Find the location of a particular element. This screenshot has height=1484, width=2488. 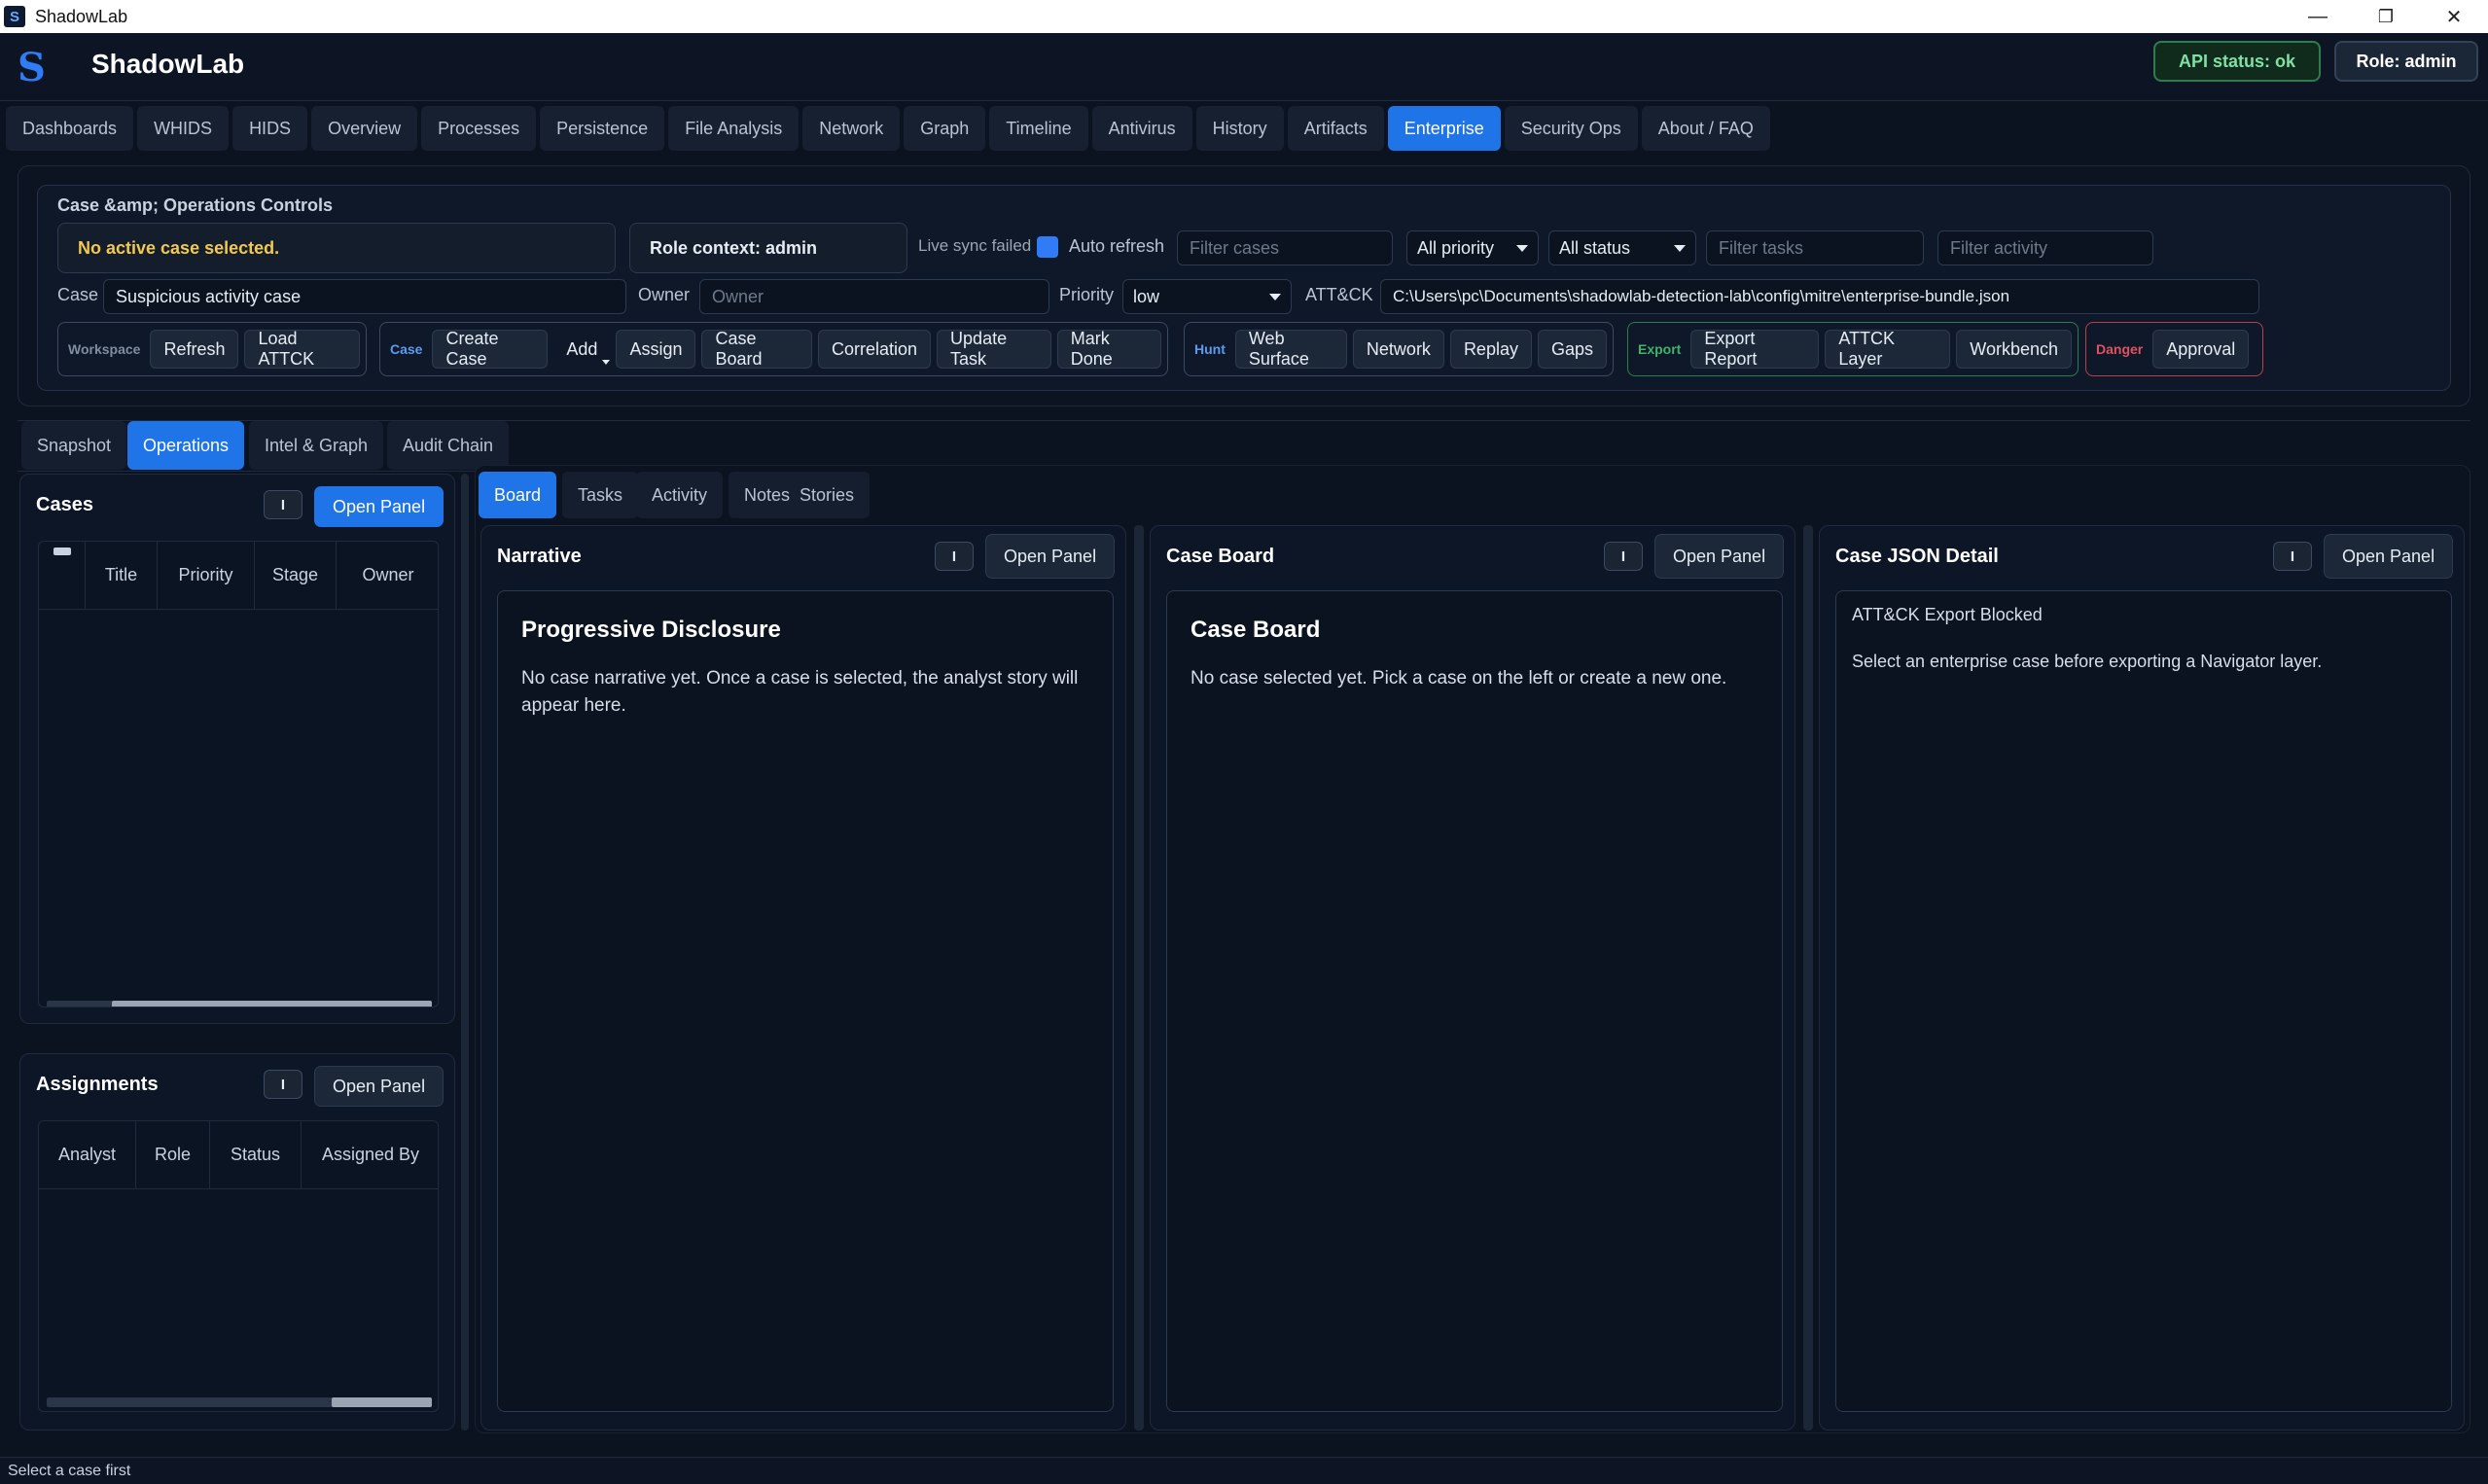

create-case-button: Create Case is located at coordinates (491, 349).